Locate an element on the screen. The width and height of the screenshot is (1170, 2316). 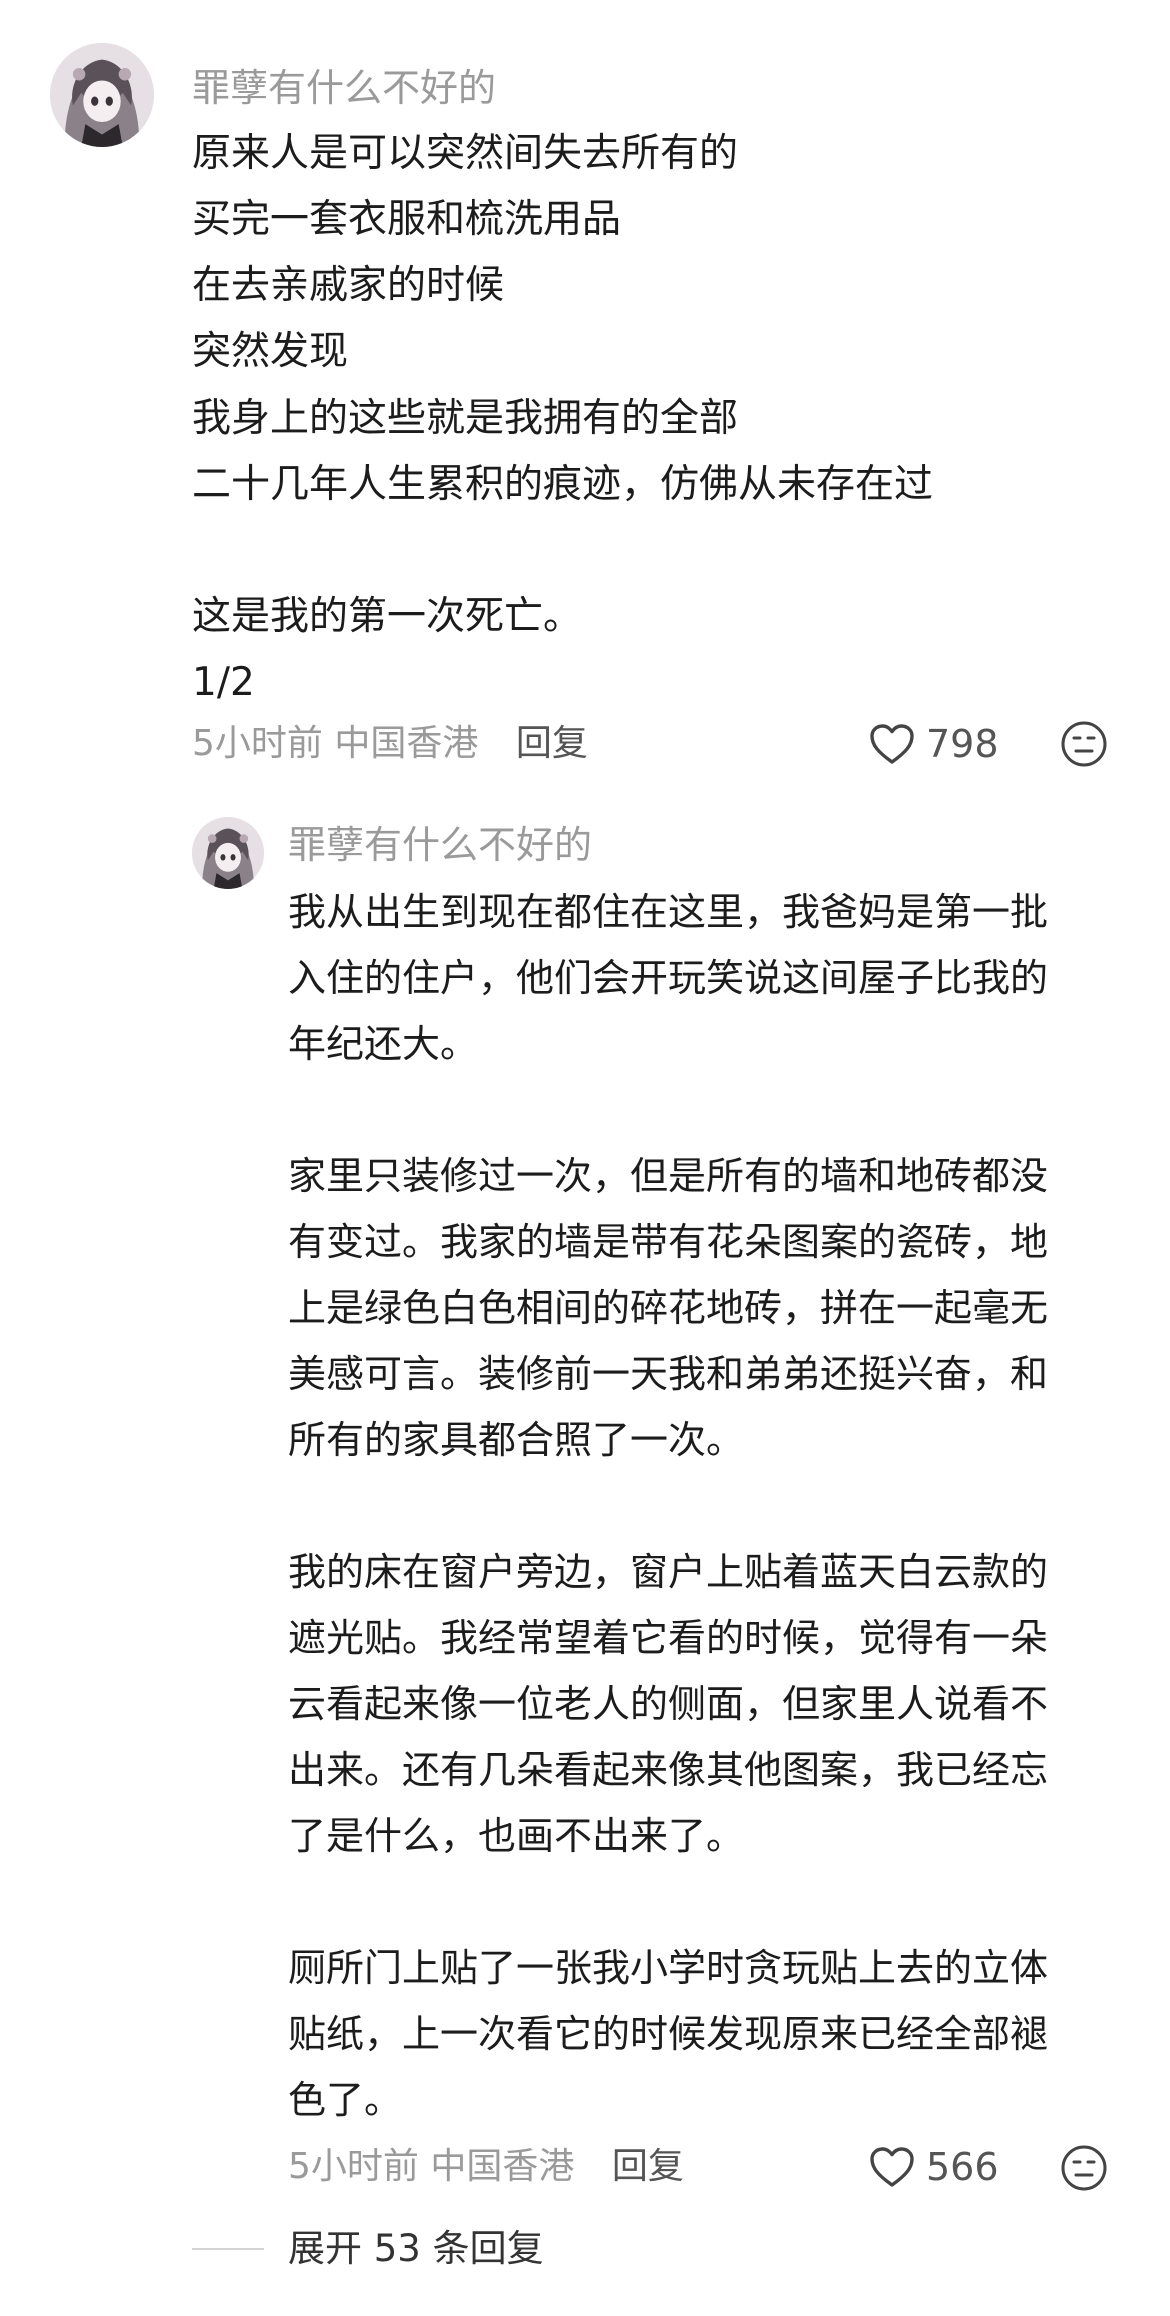
comment-text-line: 所有的家具都合照了一次。 is located at coordinates (516, 1440).